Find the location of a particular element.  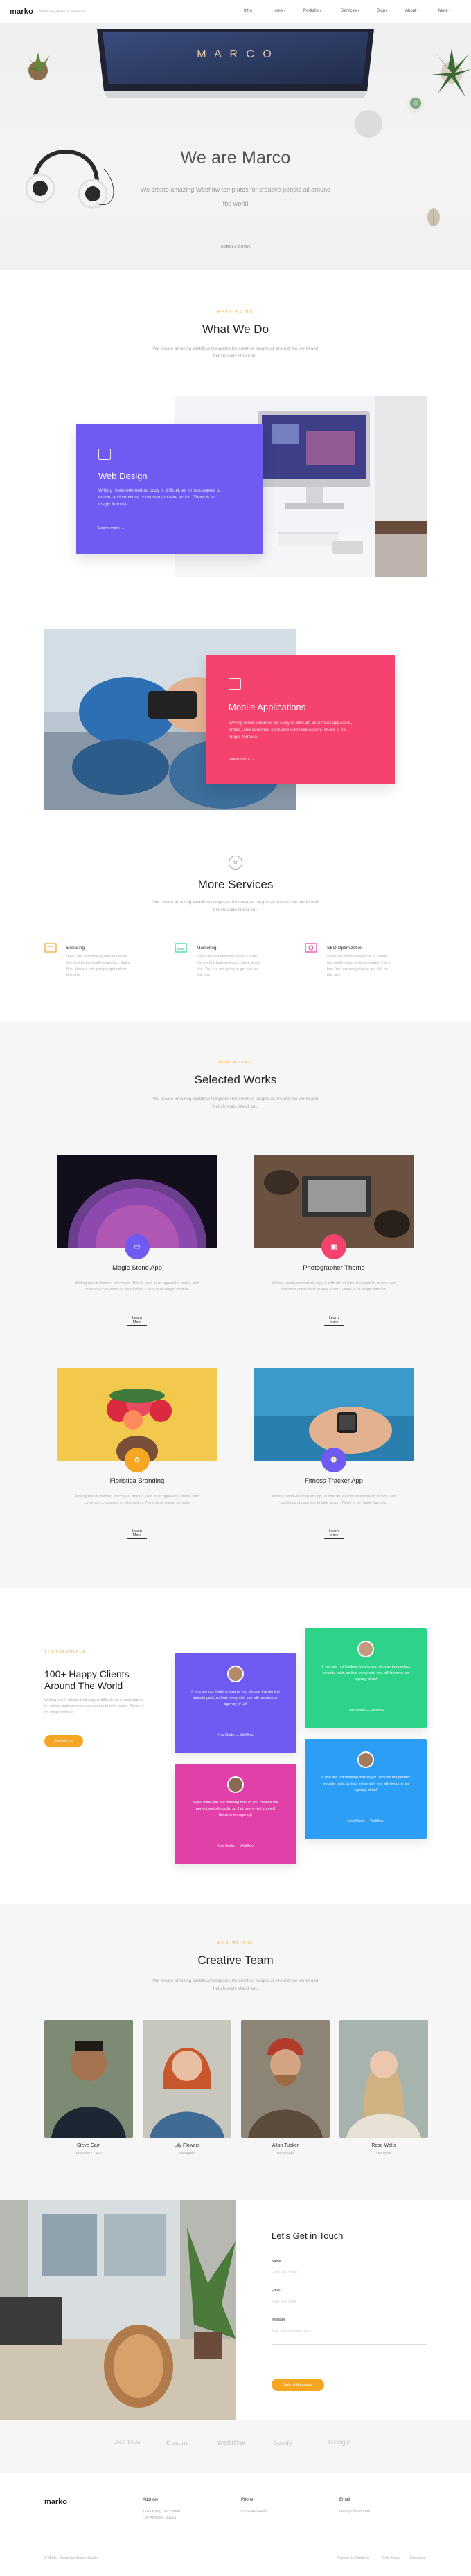

team-member-role: Founder / CEO is located at coordinates (88, 2154).